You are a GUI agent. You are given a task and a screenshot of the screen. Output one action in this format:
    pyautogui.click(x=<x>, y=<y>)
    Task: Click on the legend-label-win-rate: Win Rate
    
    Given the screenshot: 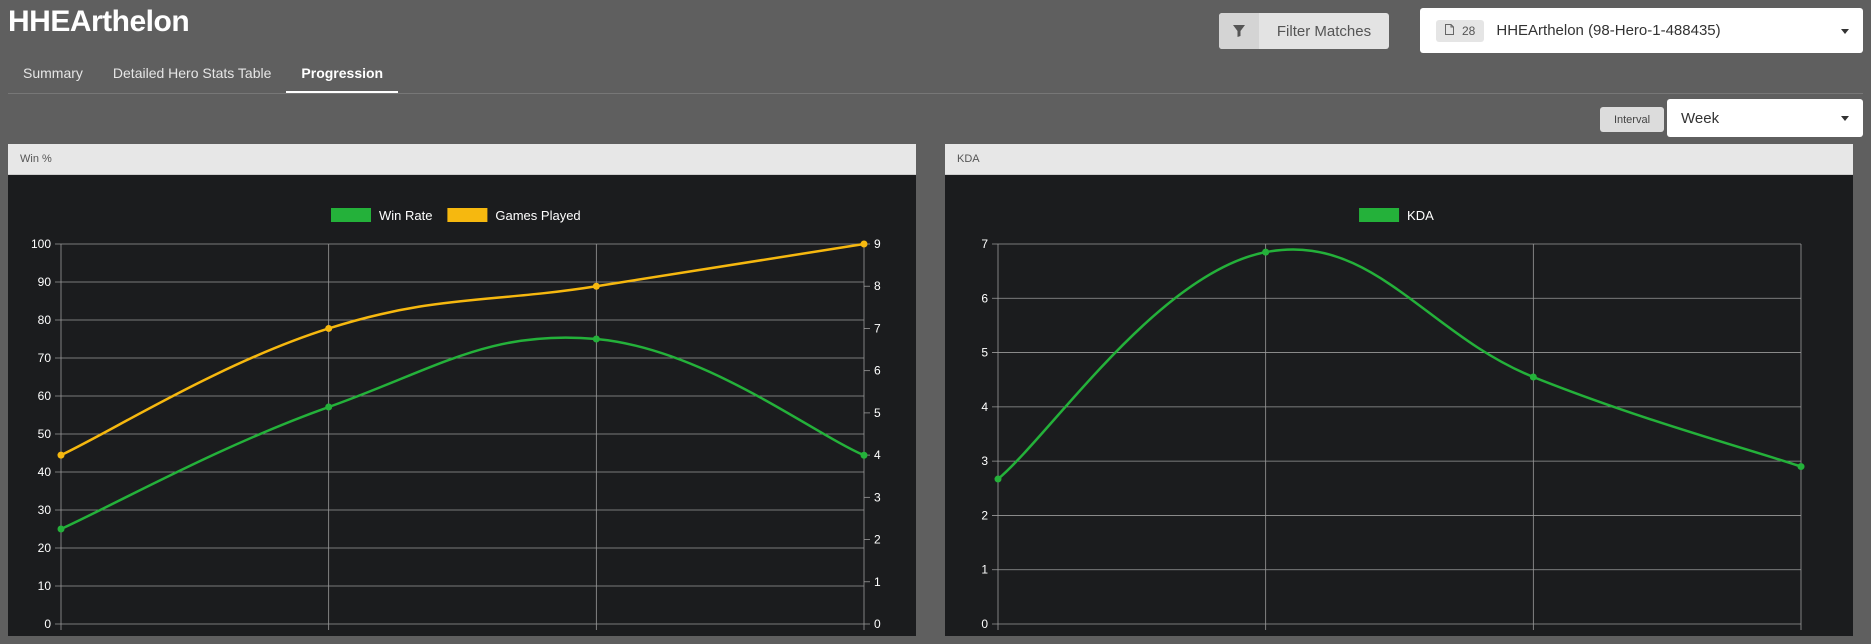 What is the action you would take?
    pyautogui.click(x=405, y=215)
    